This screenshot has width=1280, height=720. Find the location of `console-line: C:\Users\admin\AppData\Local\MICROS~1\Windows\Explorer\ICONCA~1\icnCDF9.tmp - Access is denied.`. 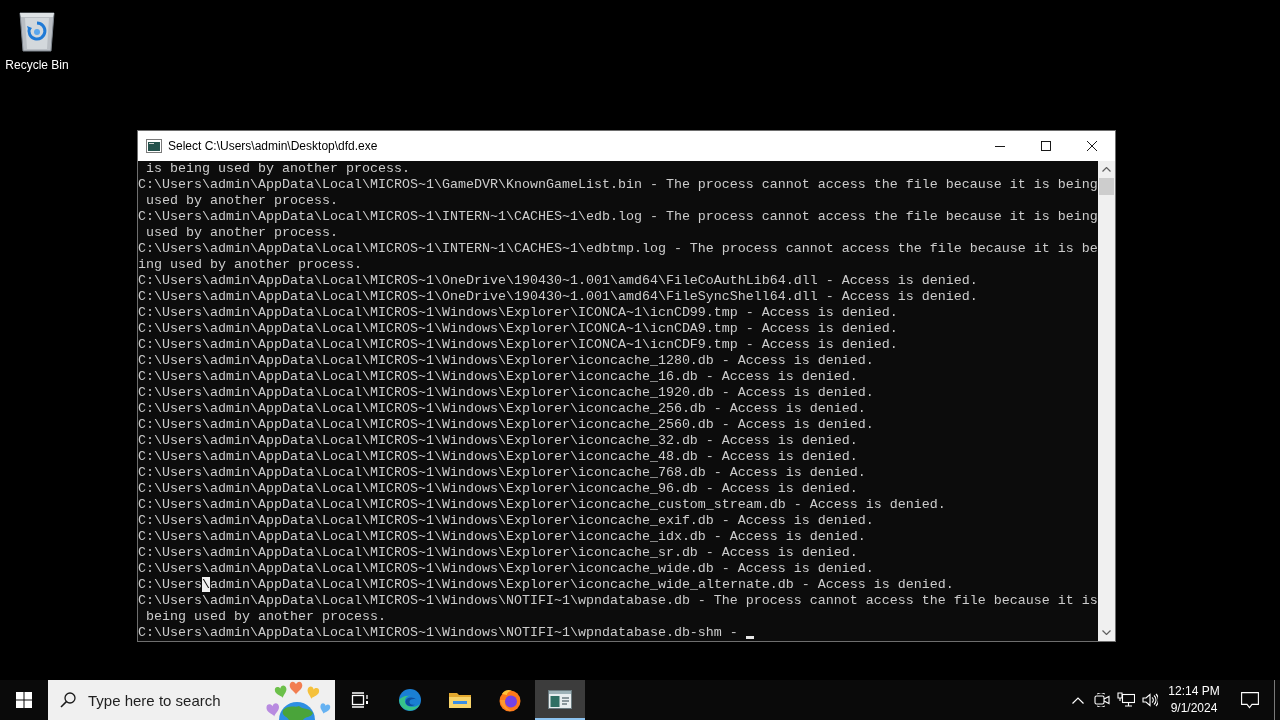

console-line: C:\Users\admin\AppData\Local\MICROS~1\Windows\Explorer\ICONCA~1\icnCDF9.tmp - Access is denied. is located at coordinates (518, 345).